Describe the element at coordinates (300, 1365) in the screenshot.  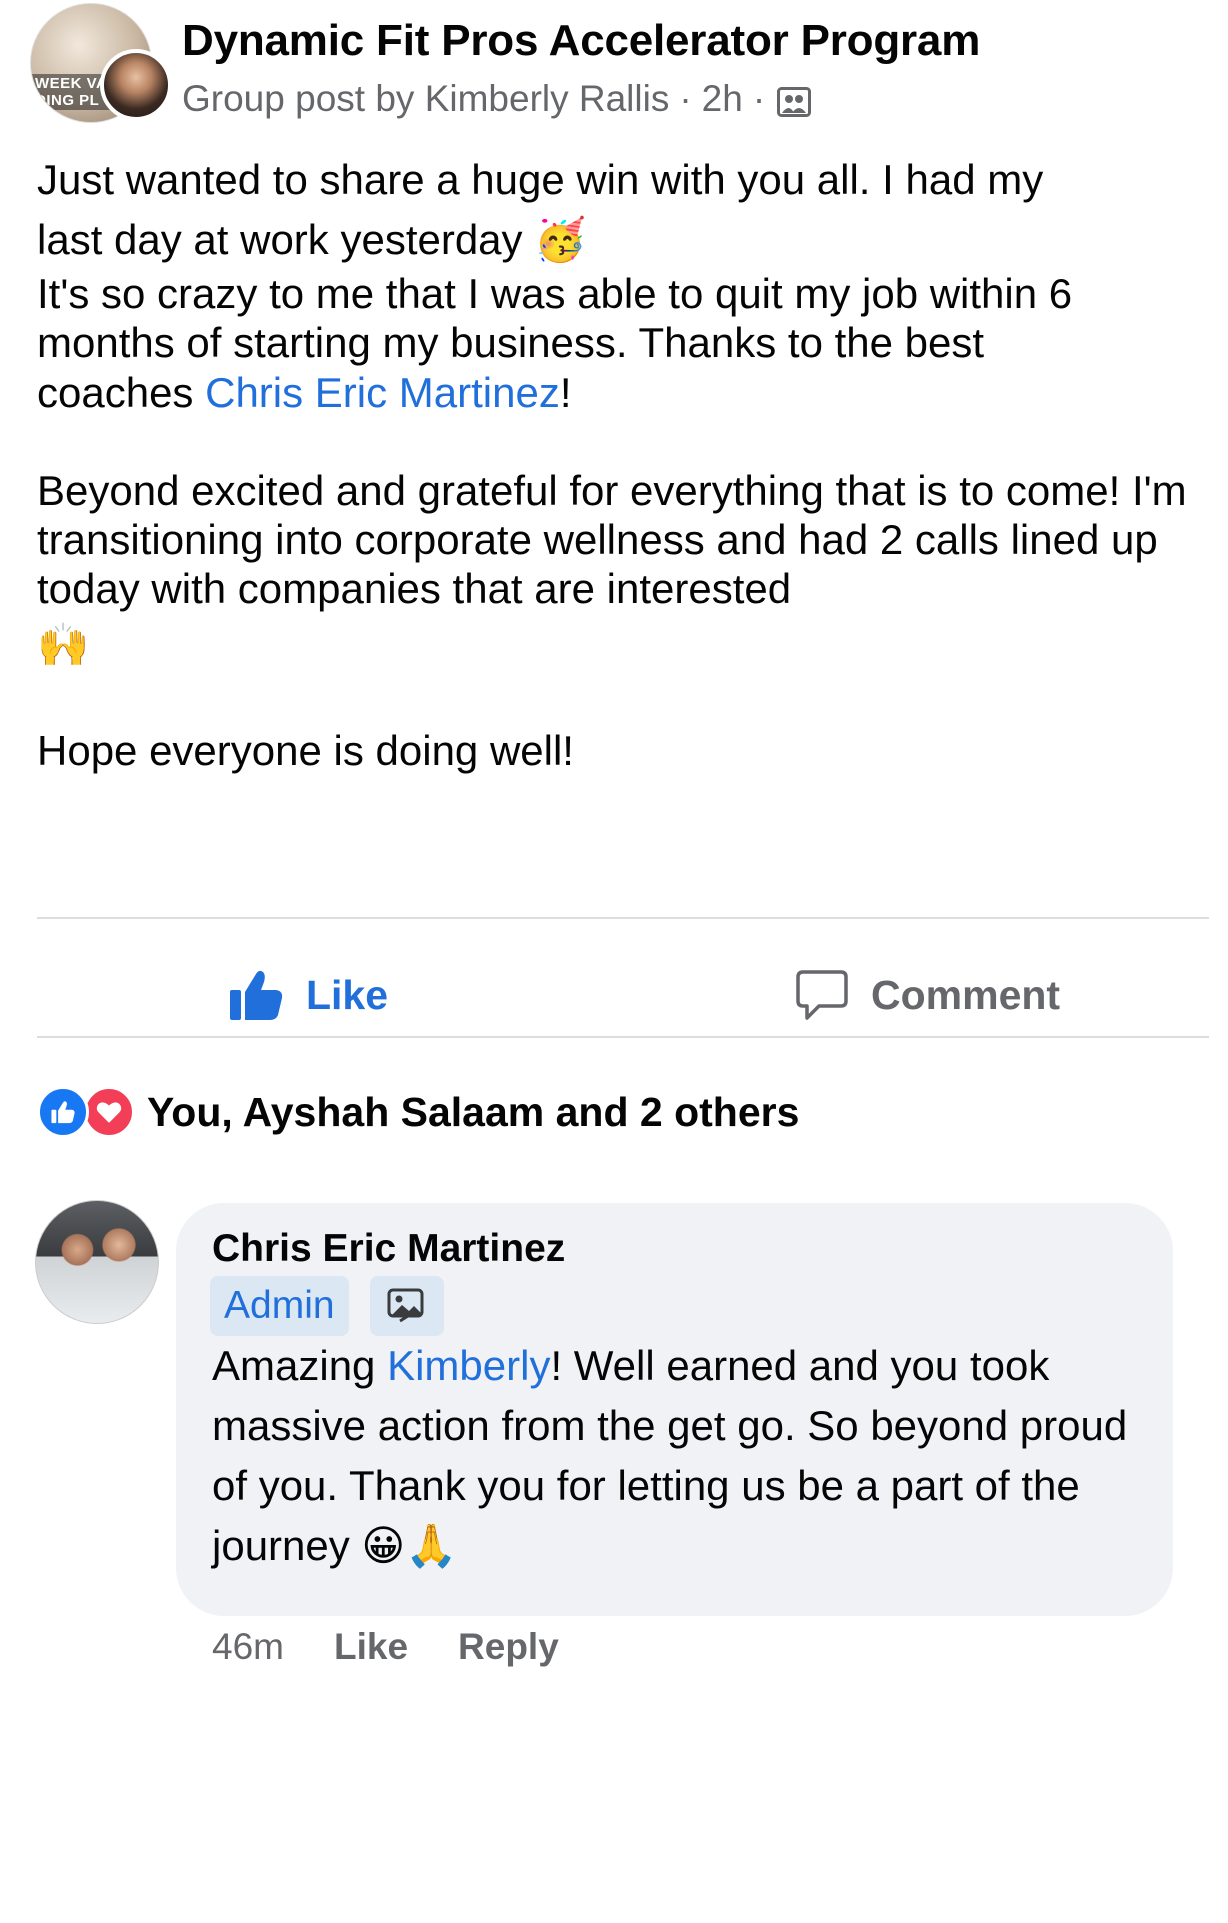
I see `comment-text-fragment: Amazing` at that location.